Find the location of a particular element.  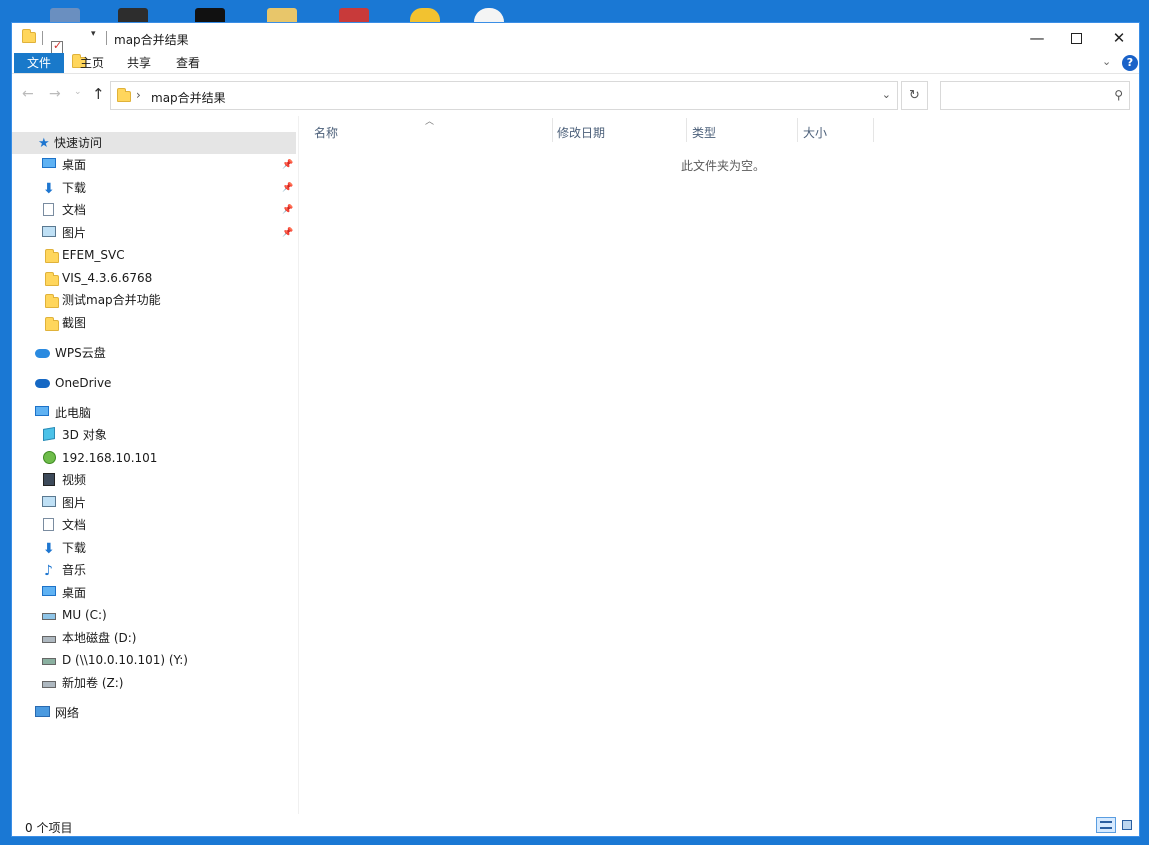

search-input is located at coordinates (1027, 96).